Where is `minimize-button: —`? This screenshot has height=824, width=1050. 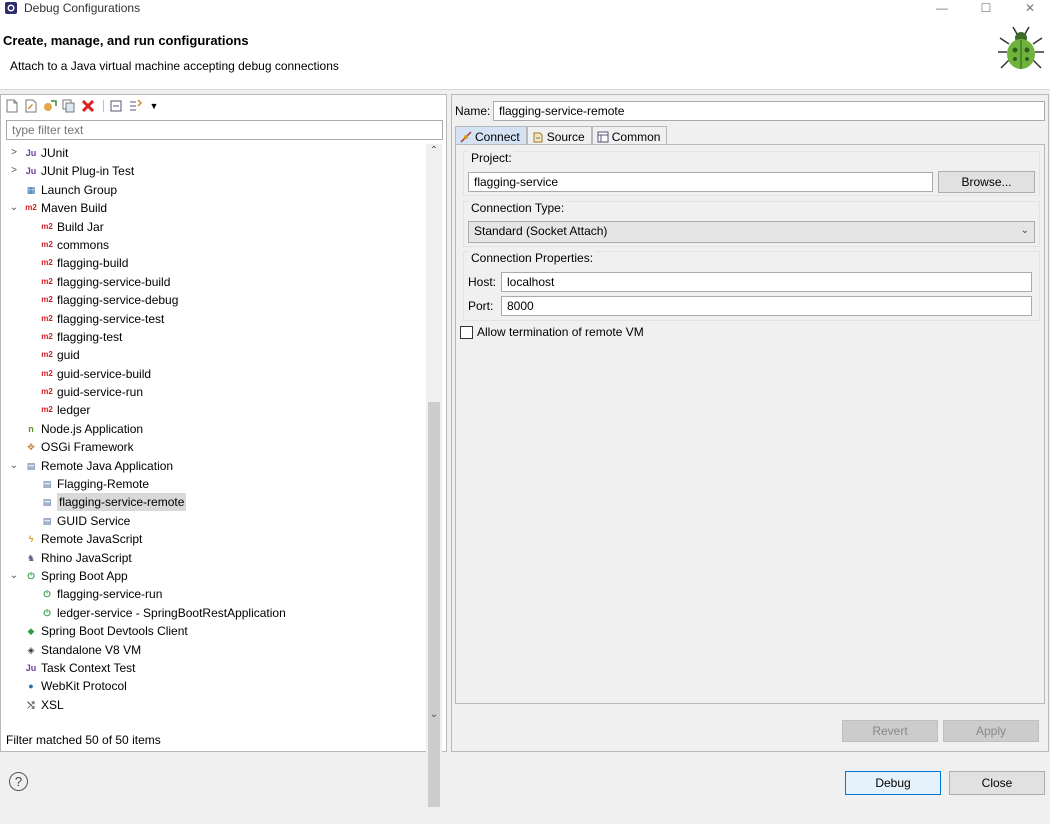
minimize-button: — is located at coordinates (942, 9).